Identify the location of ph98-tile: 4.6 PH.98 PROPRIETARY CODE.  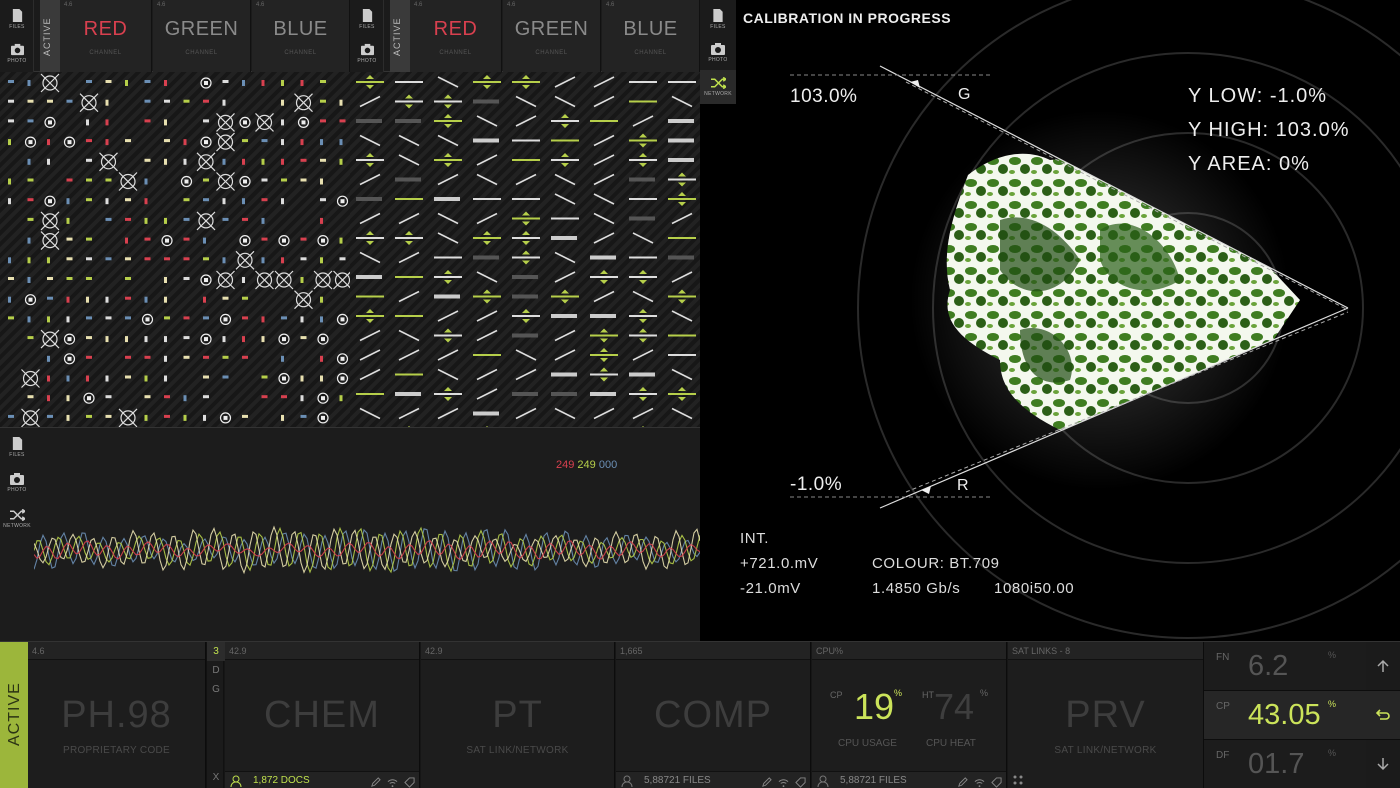
(117, 715).